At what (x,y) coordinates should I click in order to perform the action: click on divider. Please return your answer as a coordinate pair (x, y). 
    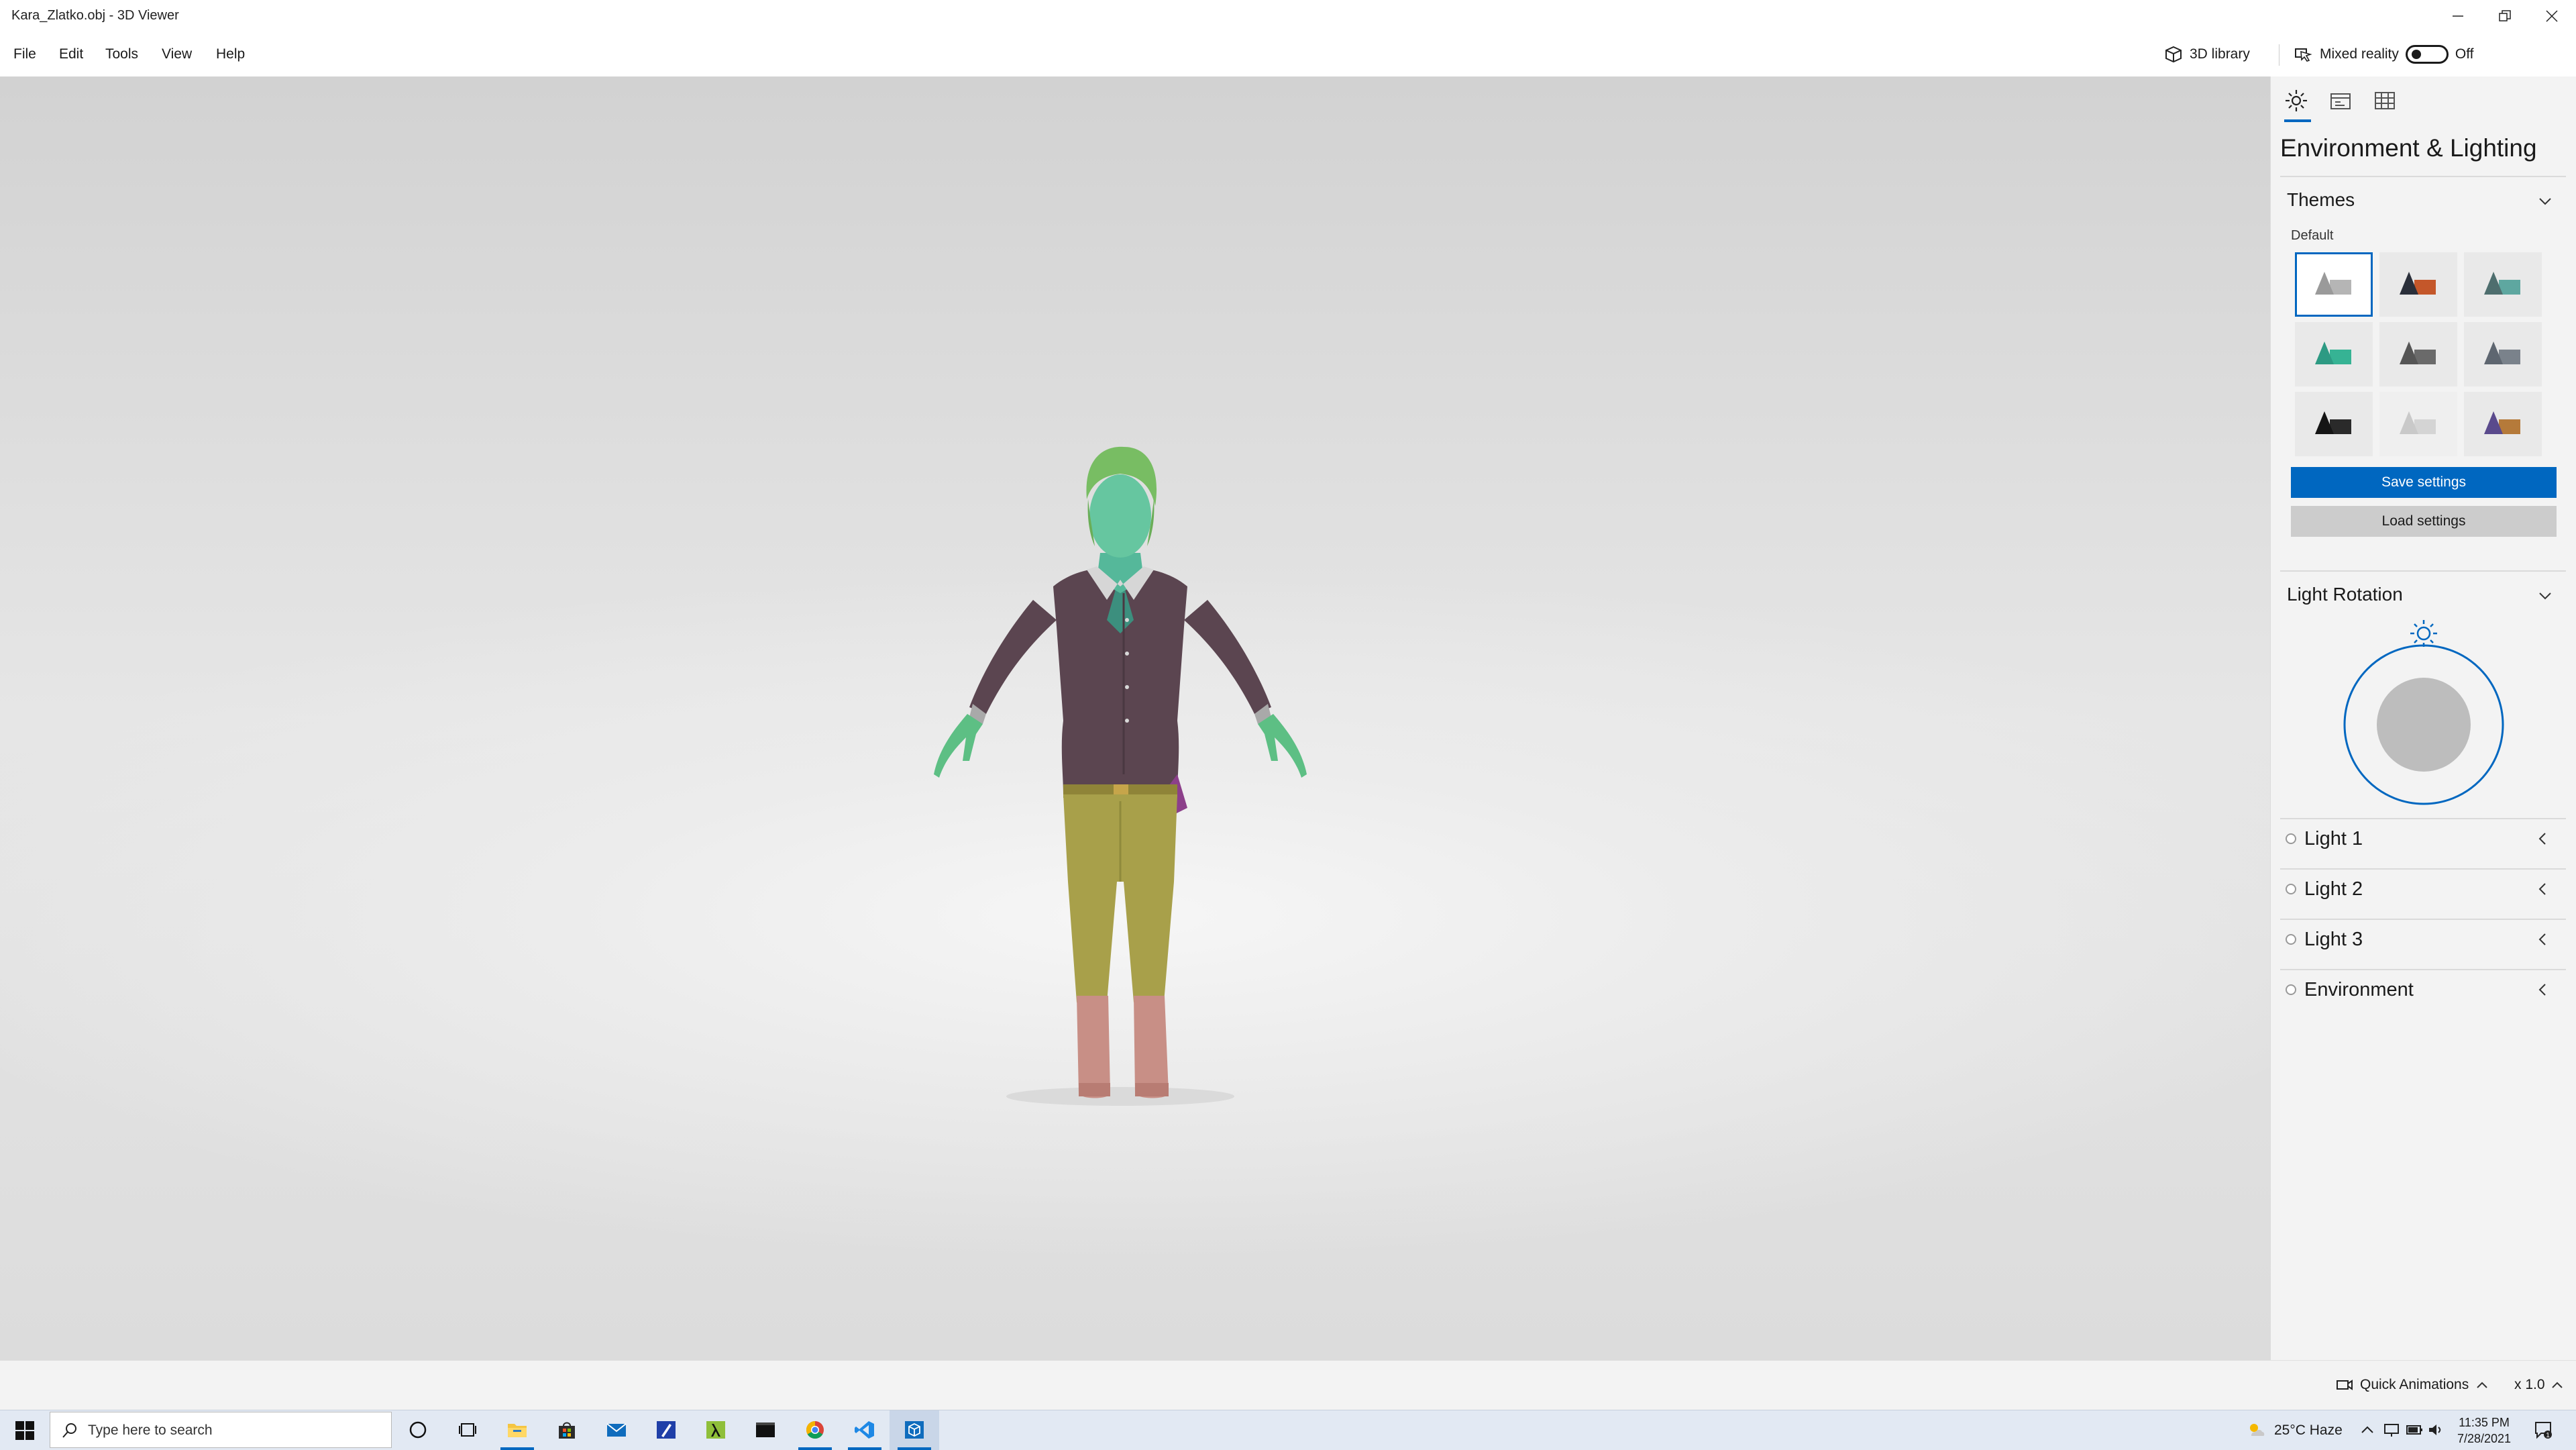
    Looking at the image, I should click on (2423, 818).